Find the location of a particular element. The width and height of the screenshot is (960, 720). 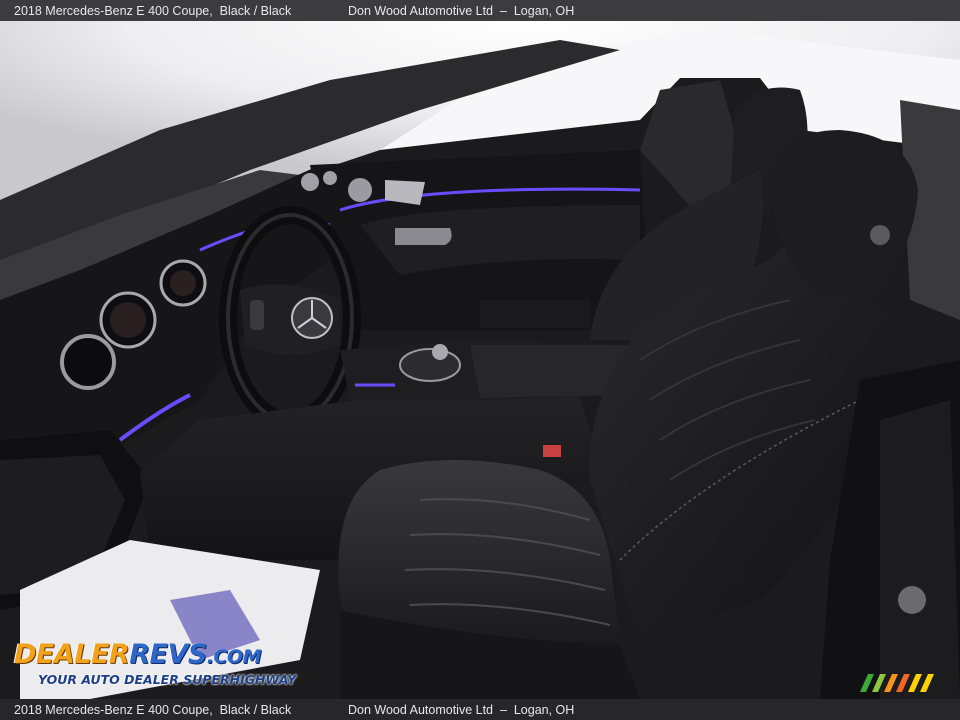

watermark-logo: DEALERREVS.COM is located at coordinates (155, 656).